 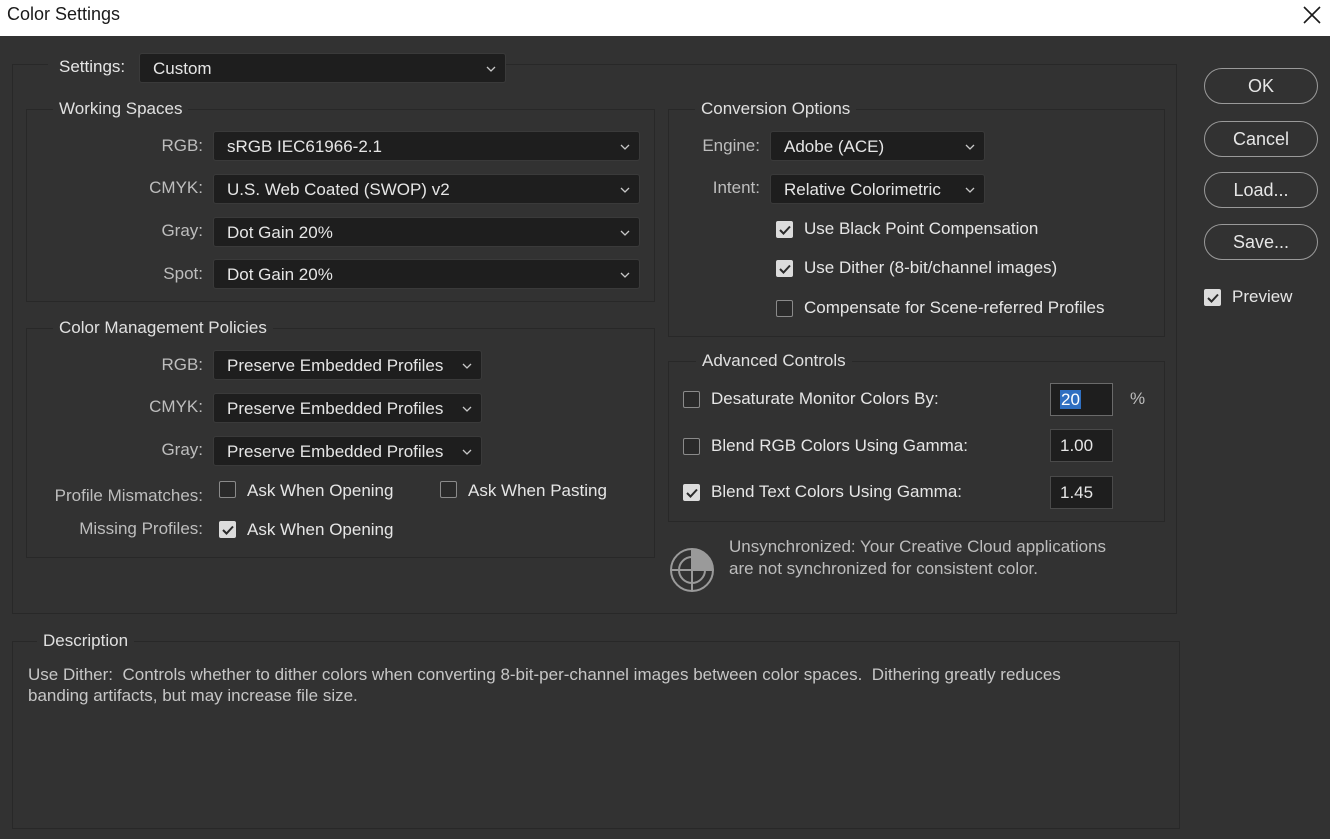 I want to click on blend-text-checkbox, so click(x=691, y=492).